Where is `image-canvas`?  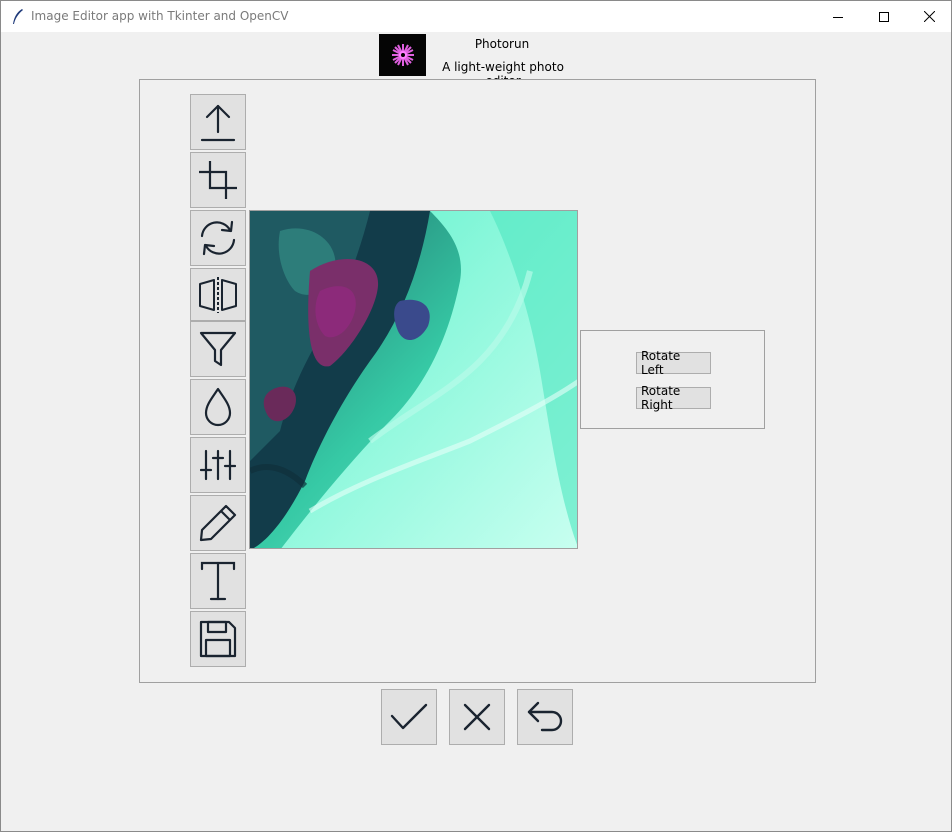 image-canvas is located at coordinates (413, 379).